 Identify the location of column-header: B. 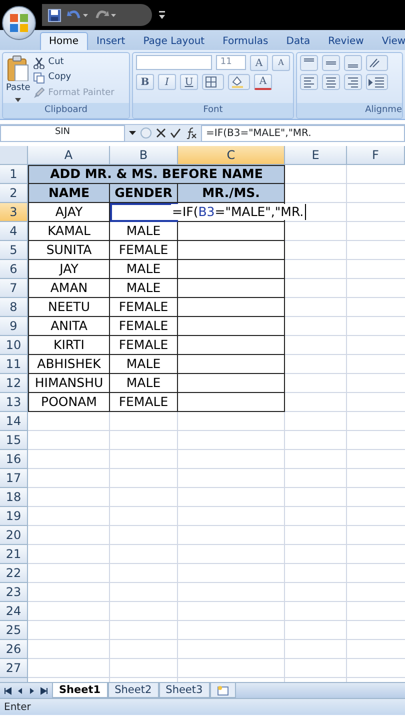
(144, 155).